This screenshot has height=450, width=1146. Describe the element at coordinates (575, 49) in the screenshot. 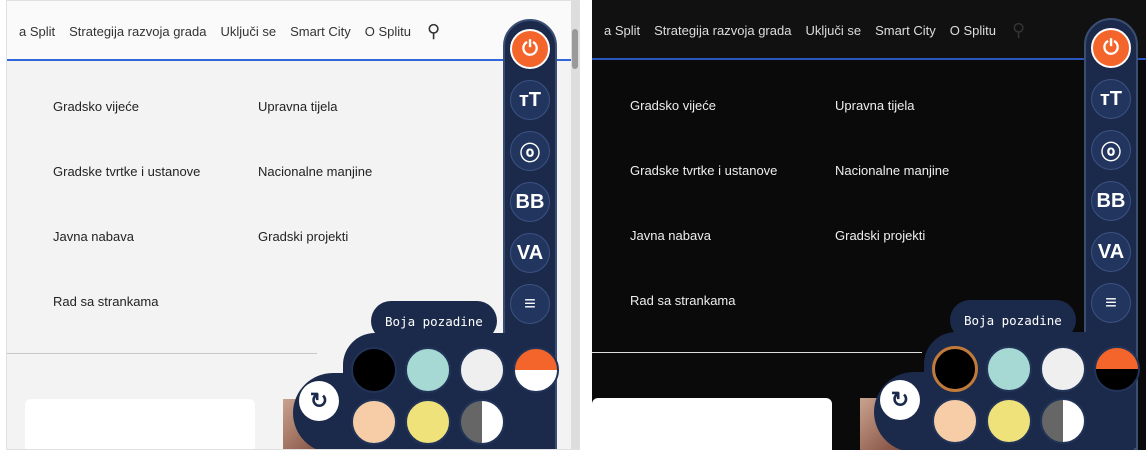

I see `scrollbar-thumb` at that location.